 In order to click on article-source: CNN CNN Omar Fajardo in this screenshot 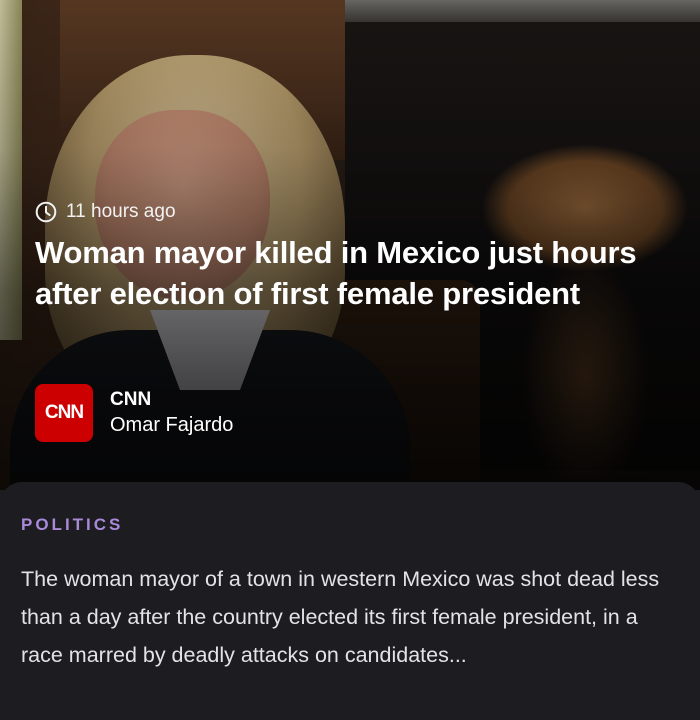, I will do `click(134, 413)`.